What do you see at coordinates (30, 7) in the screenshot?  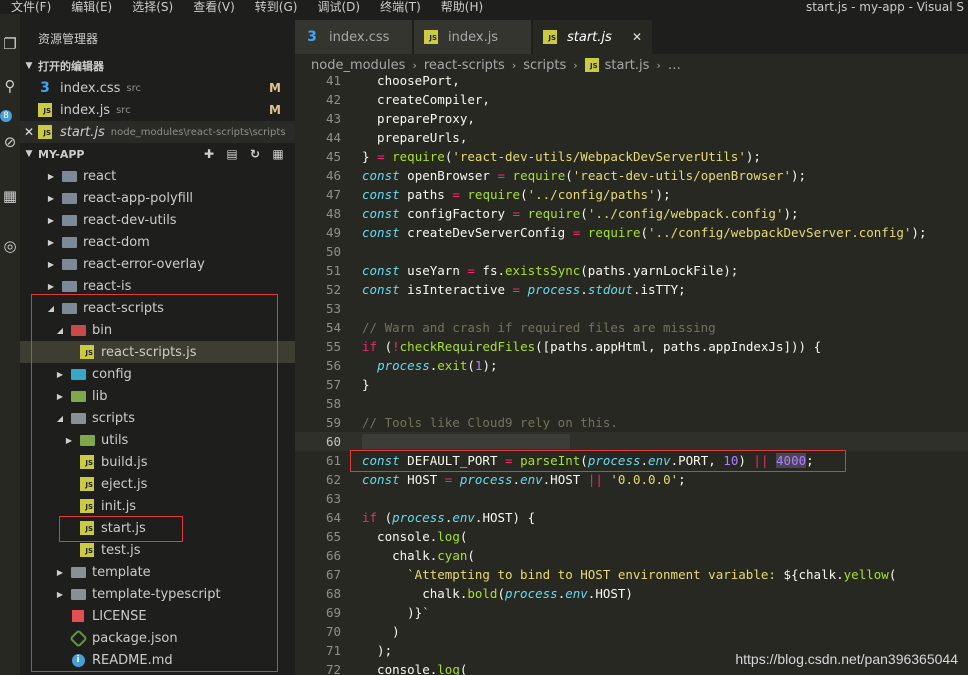 I see `menu-item: 文件(F)` at bounding box center [30, 7].